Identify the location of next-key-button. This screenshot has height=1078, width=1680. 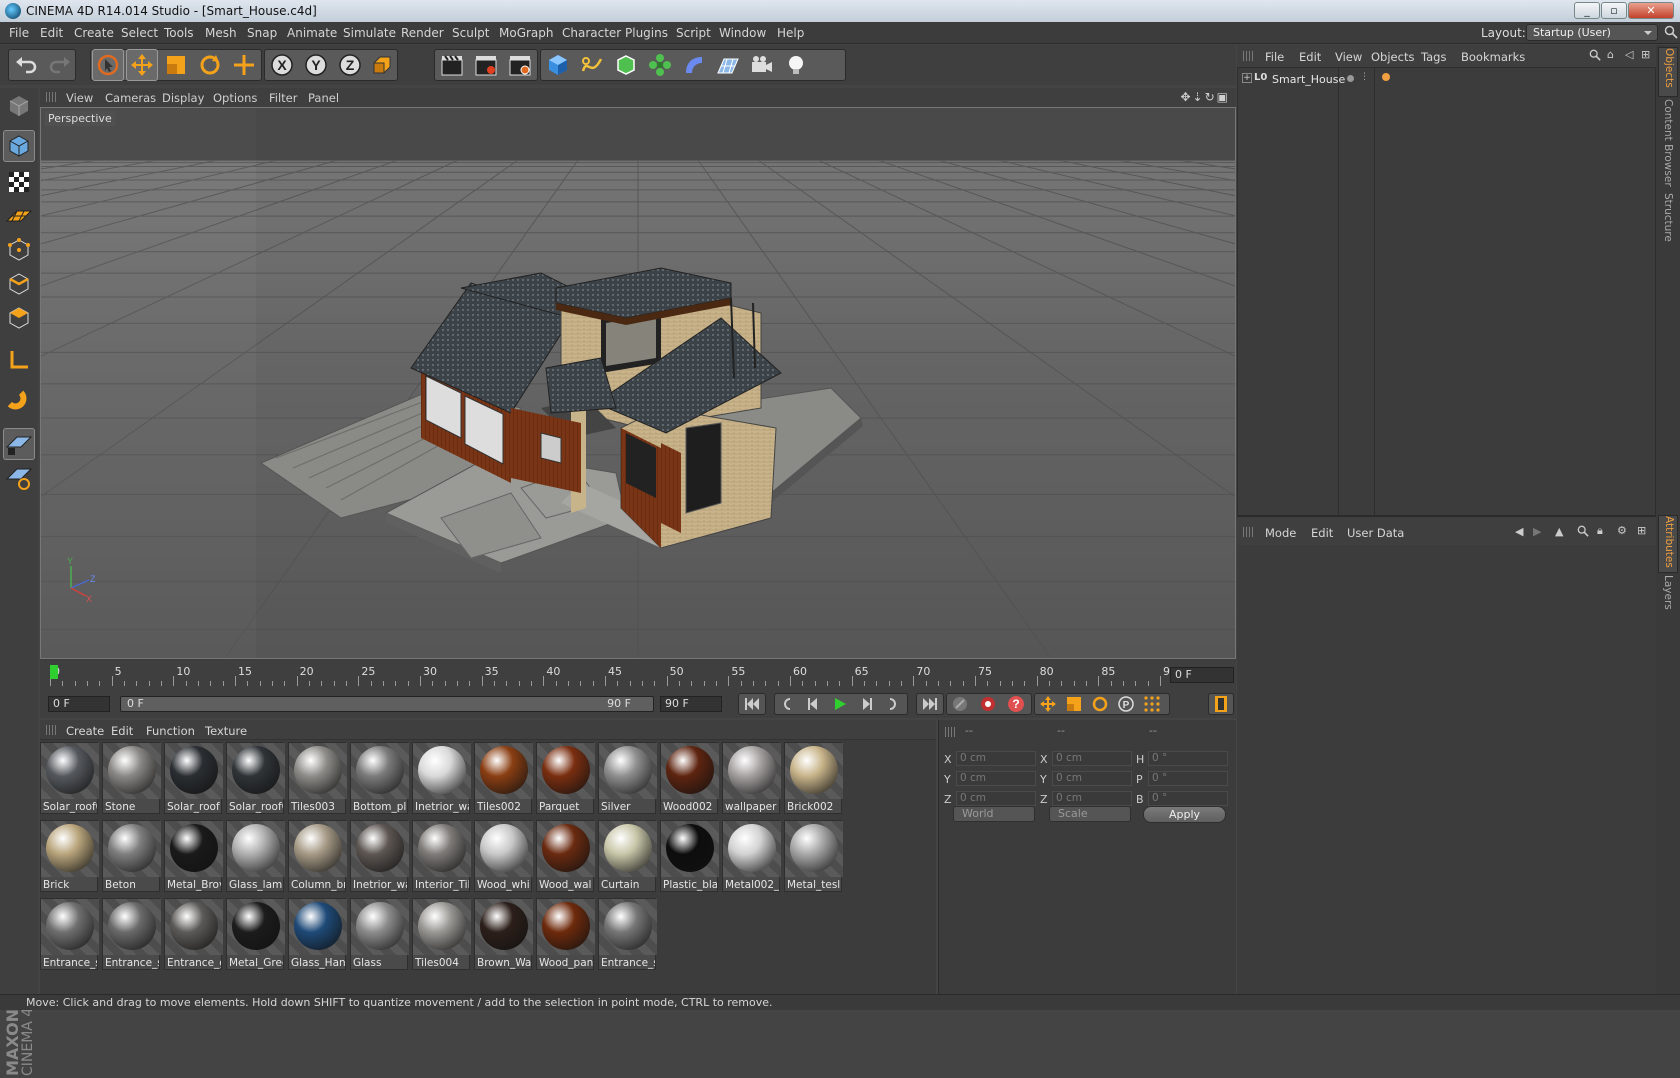
(892, 704).